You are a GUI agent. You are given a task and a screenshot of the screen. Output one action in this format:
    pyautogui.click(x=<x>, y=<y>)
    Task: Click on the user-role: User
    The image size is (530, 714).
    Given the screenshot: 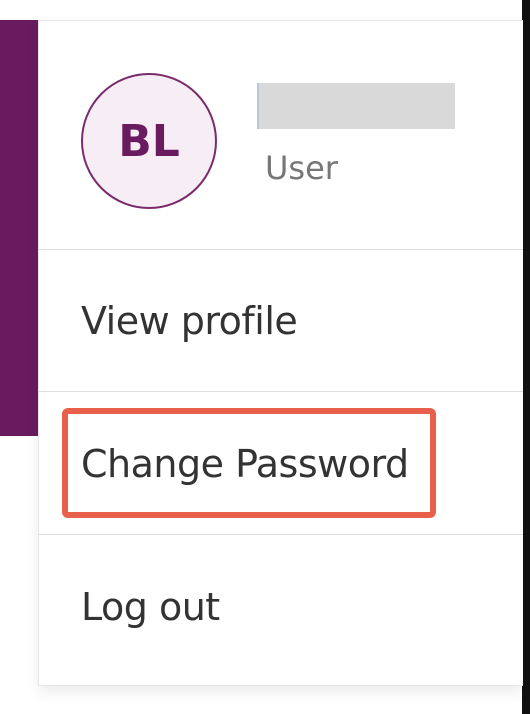 What is the action you would take?
    pyautogui.click(x=301, y=168)
    